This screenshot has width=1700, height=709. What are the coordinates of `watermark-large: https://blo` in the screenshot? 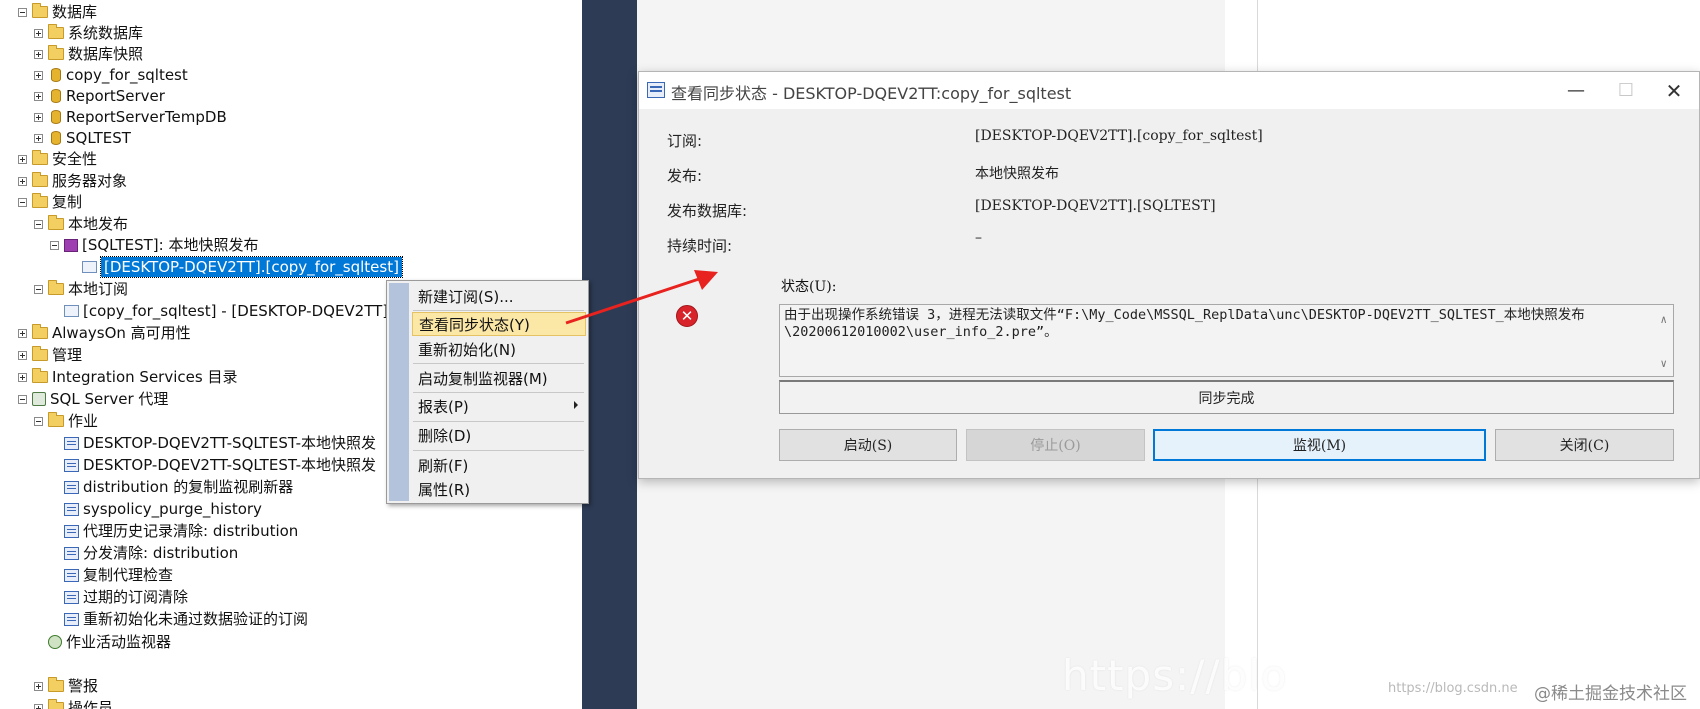 It's located at (1175, 675).